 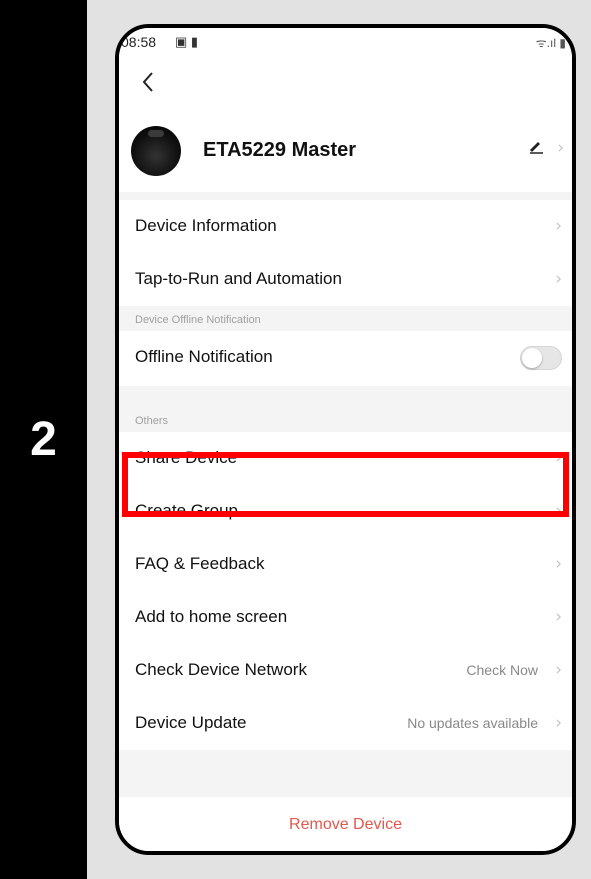 I want to click on edit-pencil-icon, so click(x=536, y=148).